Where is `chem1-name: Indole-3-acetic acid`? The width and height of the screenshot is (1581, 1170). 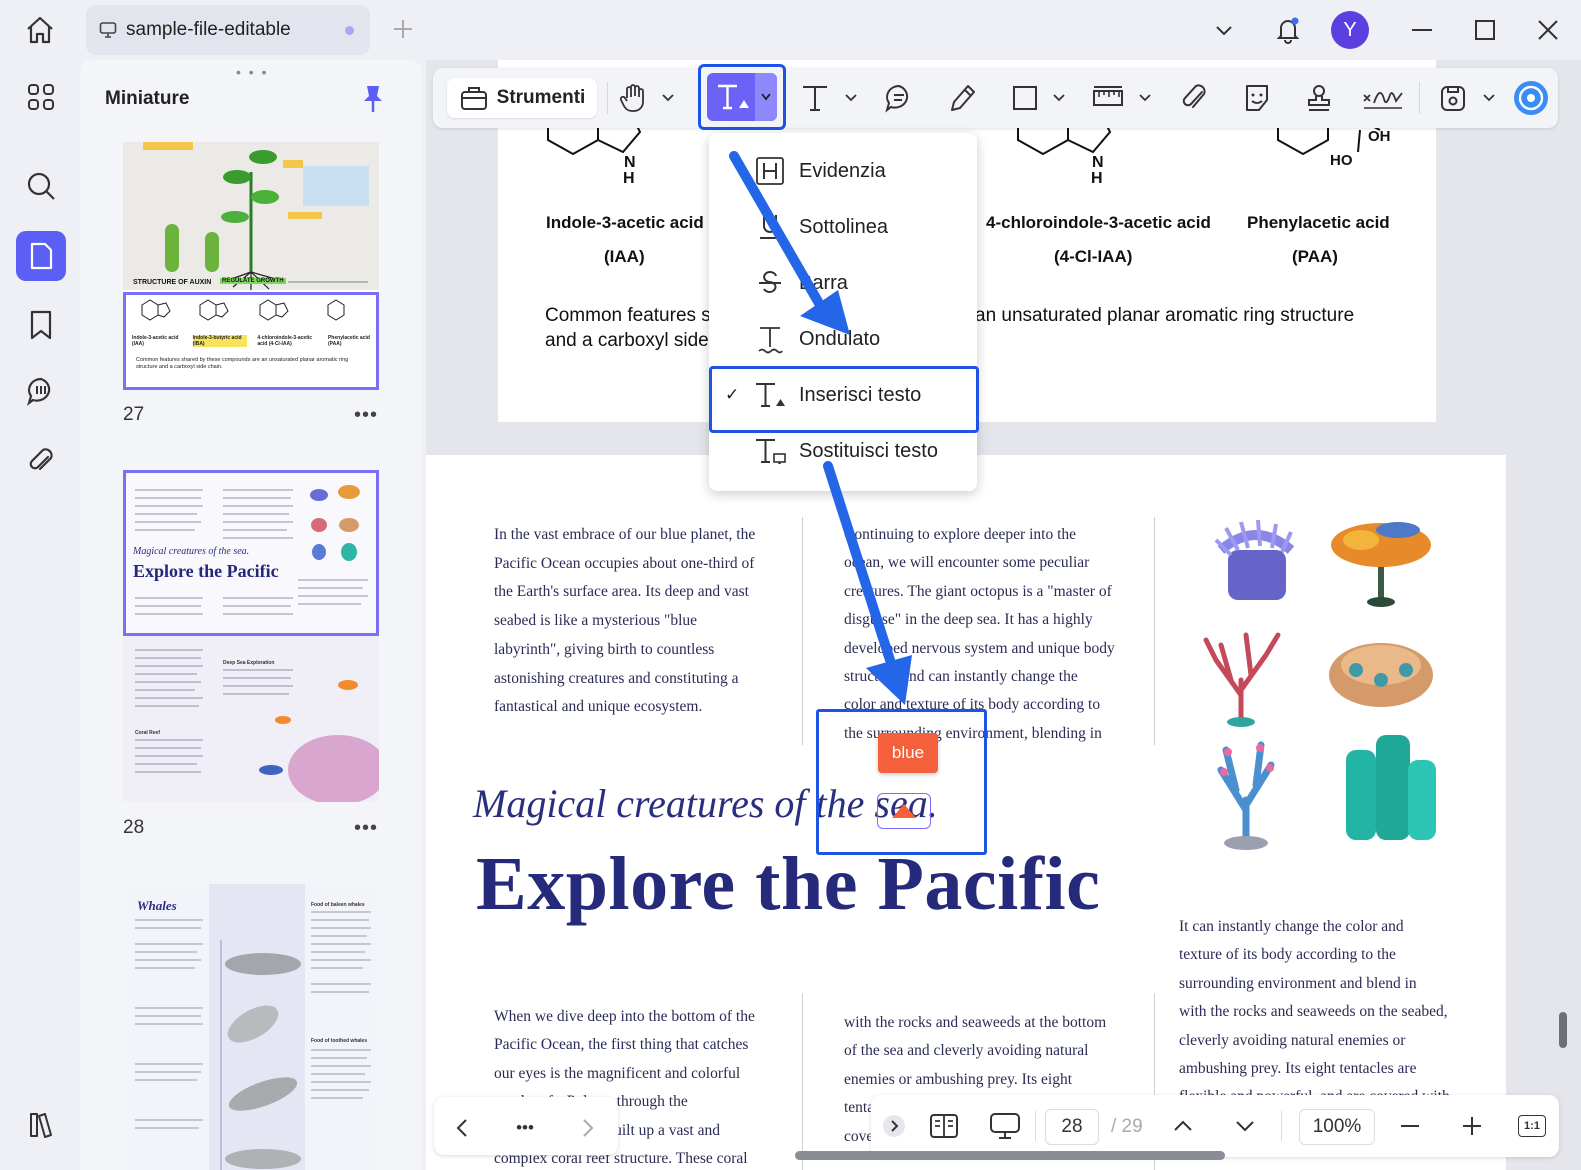 chem1-name: Indole-3-acetic acid is located at coordinates (625, 222).